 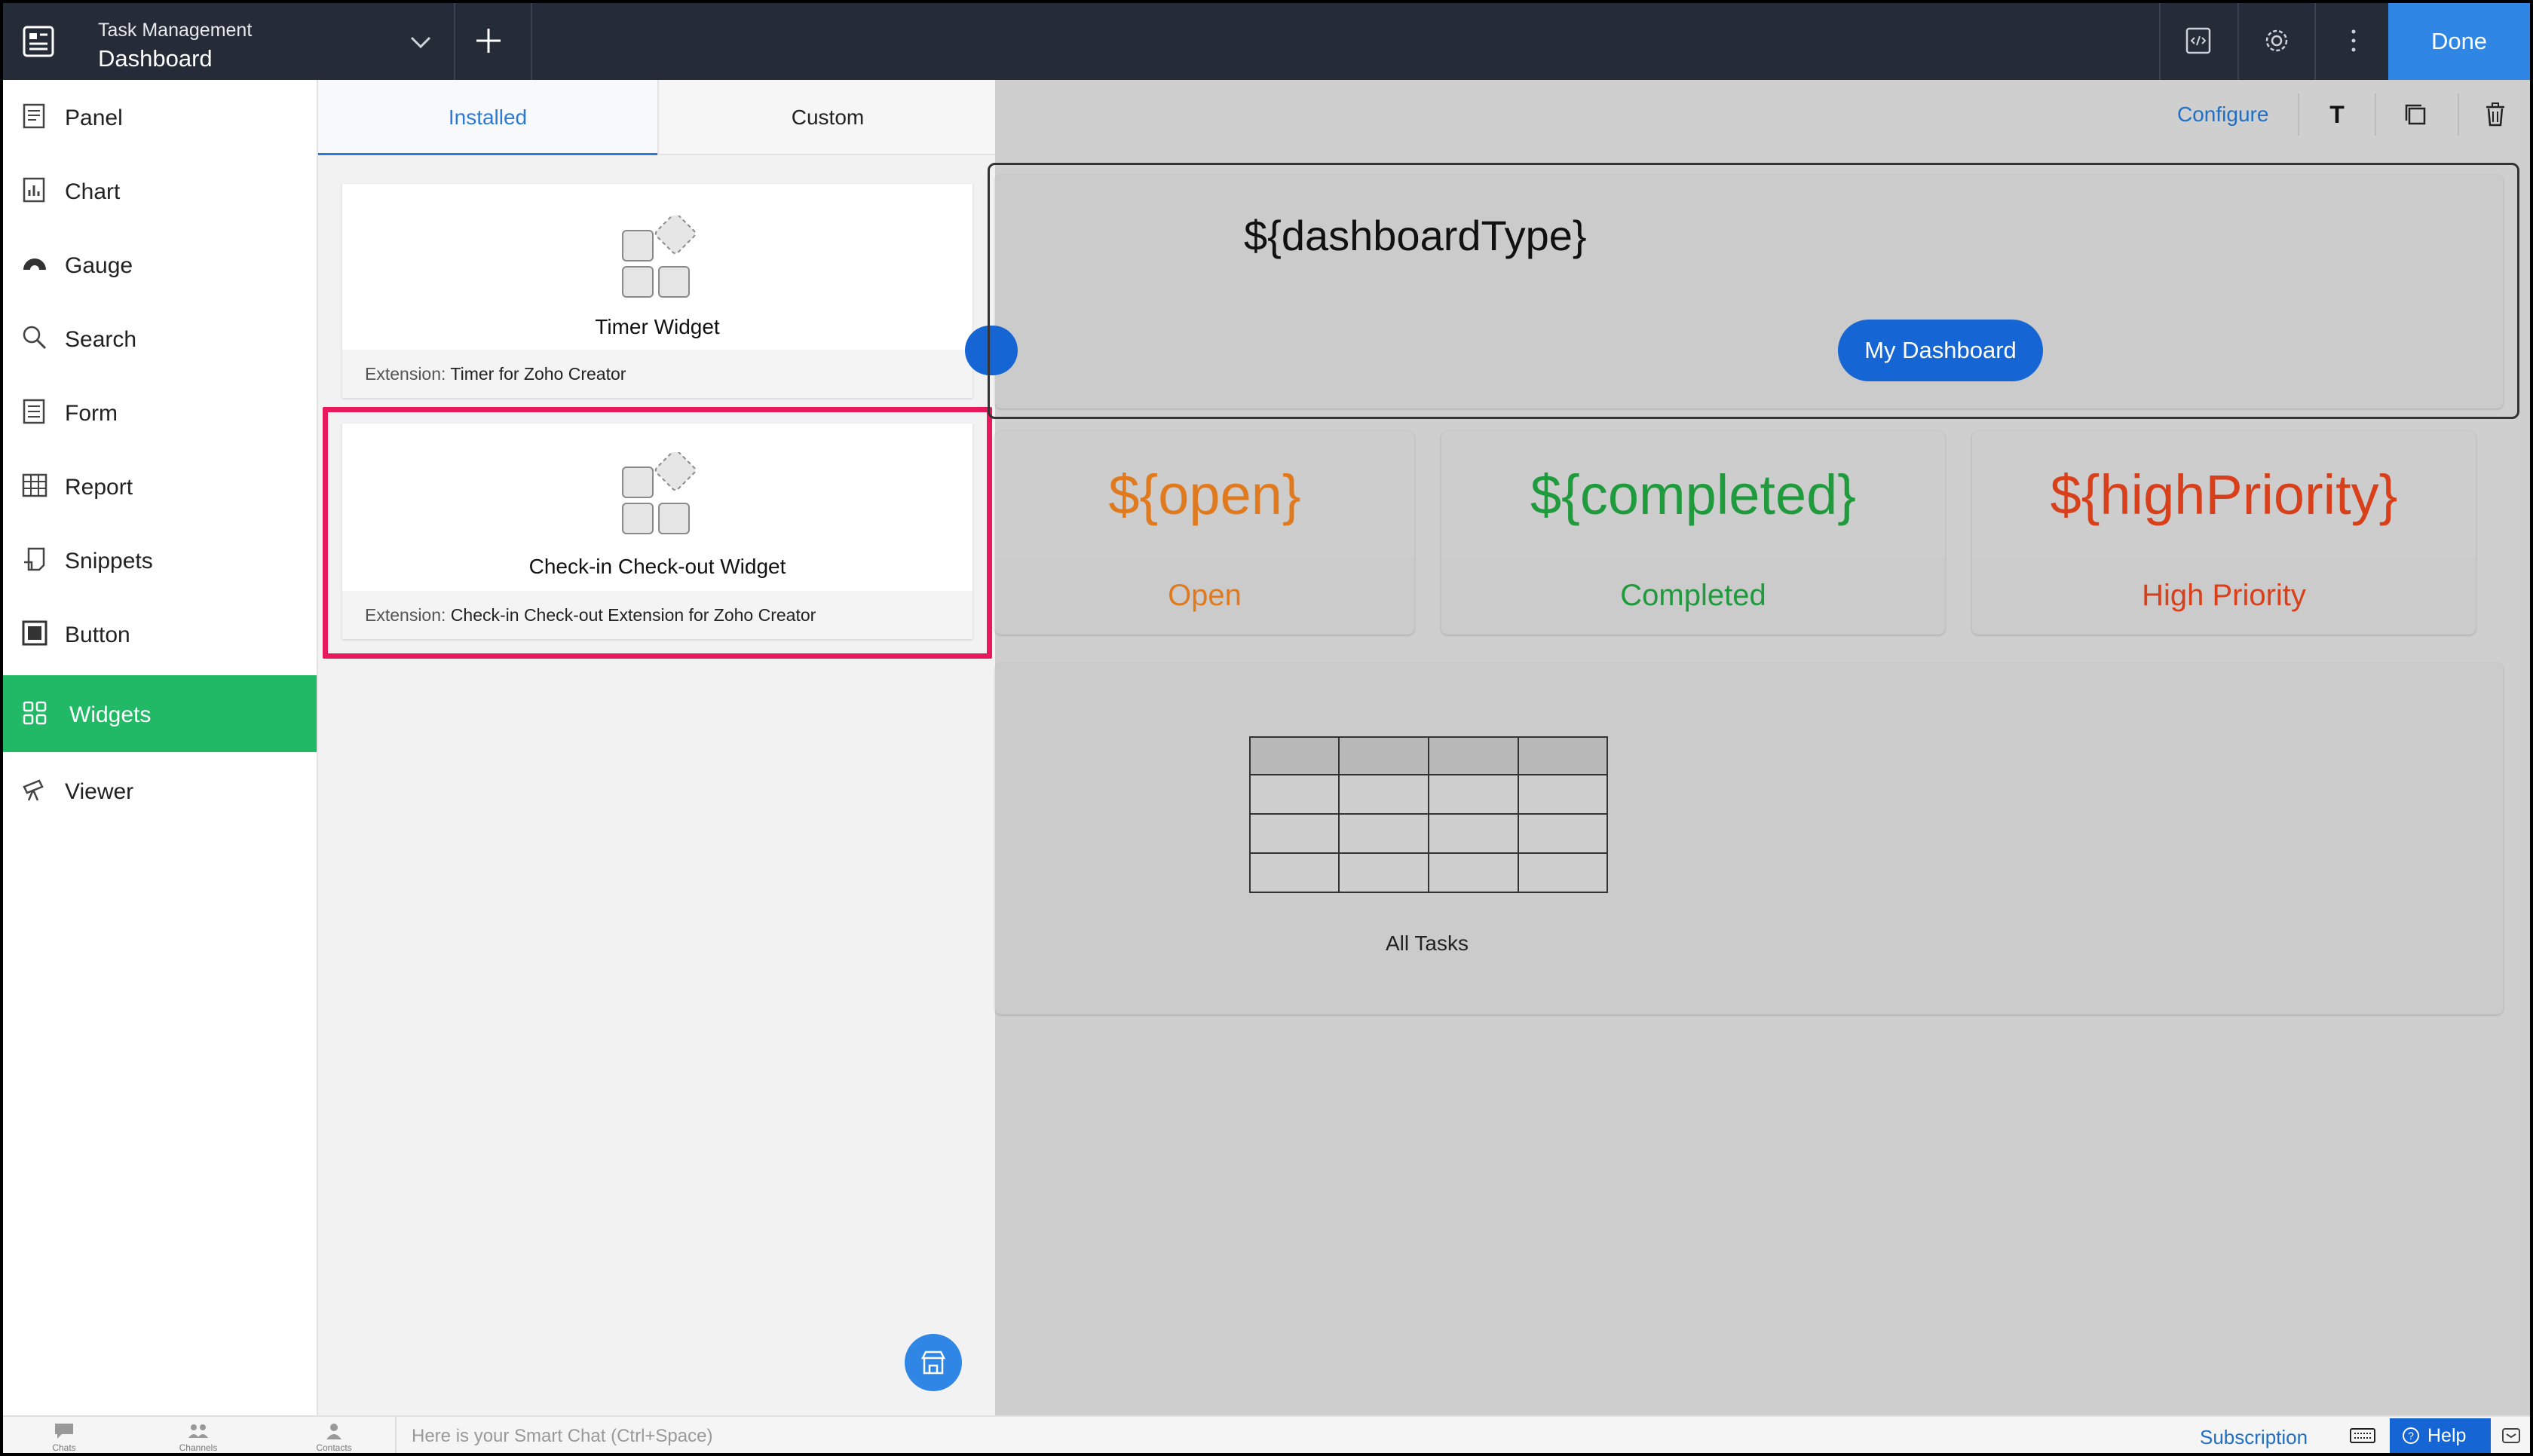 I want to click on gear-icon, so click(x=2277, y=41).